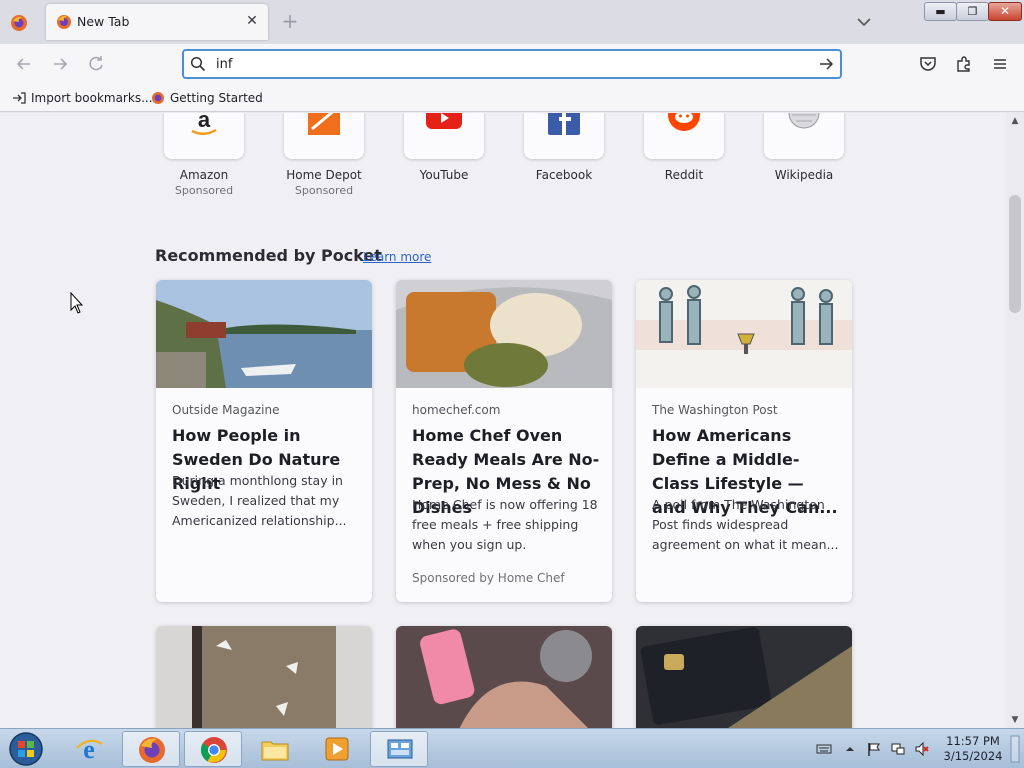 Image resolution: width=1024 pixels, height=768 pixels. I want to click on close-icon: ✕, so click(1005, 11).